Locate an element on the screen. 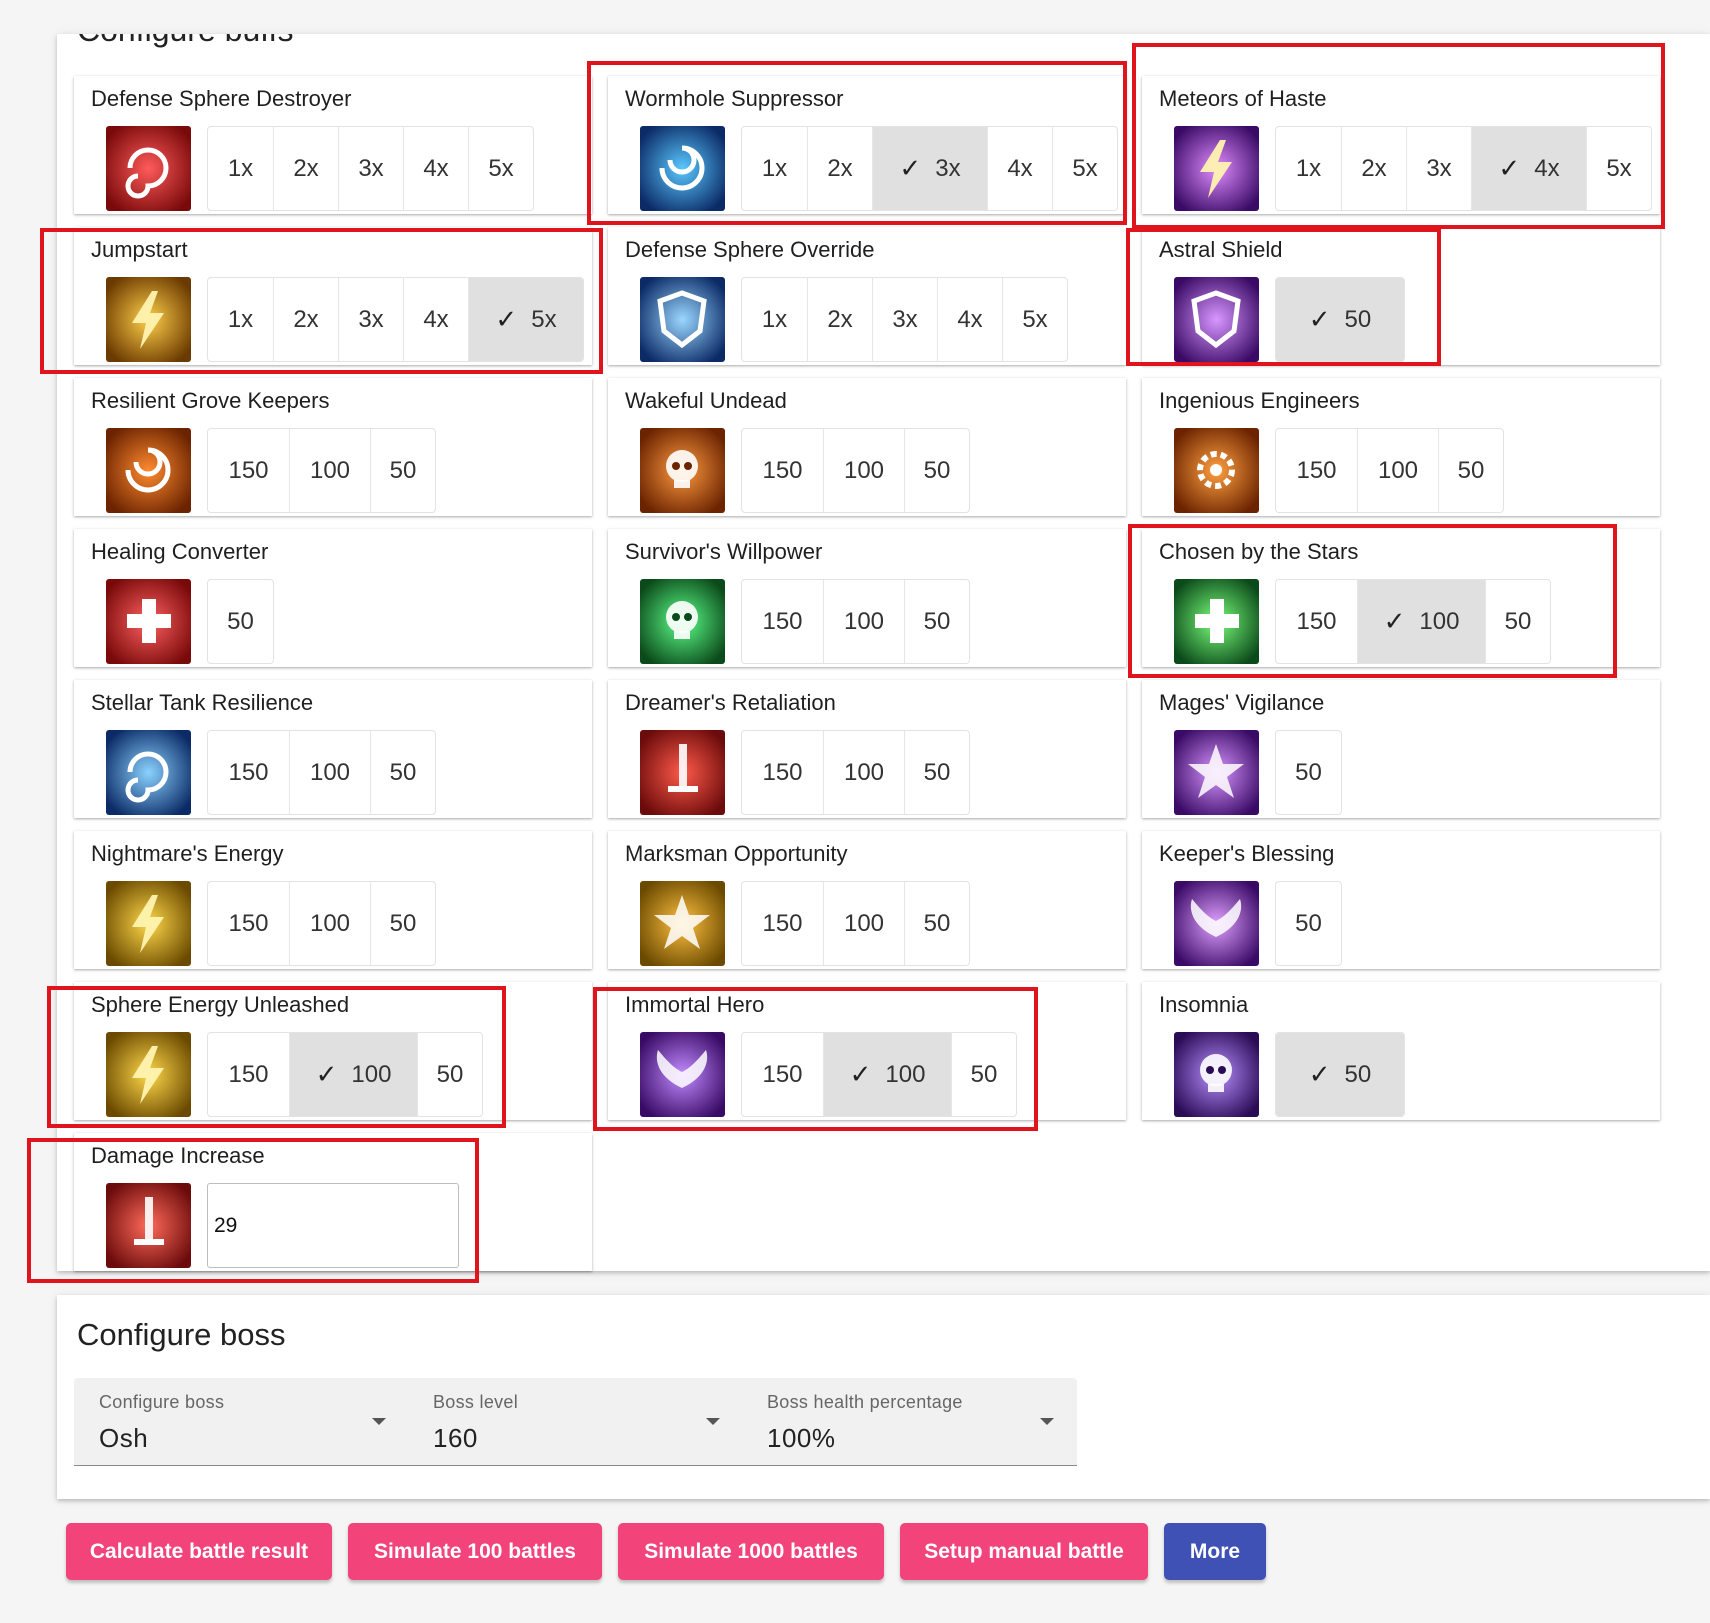 The width and height of the screenshot is (1710, 1623). buff-card-damage-increase: Damage Increase 29 is located at coordinates (333, 1202).